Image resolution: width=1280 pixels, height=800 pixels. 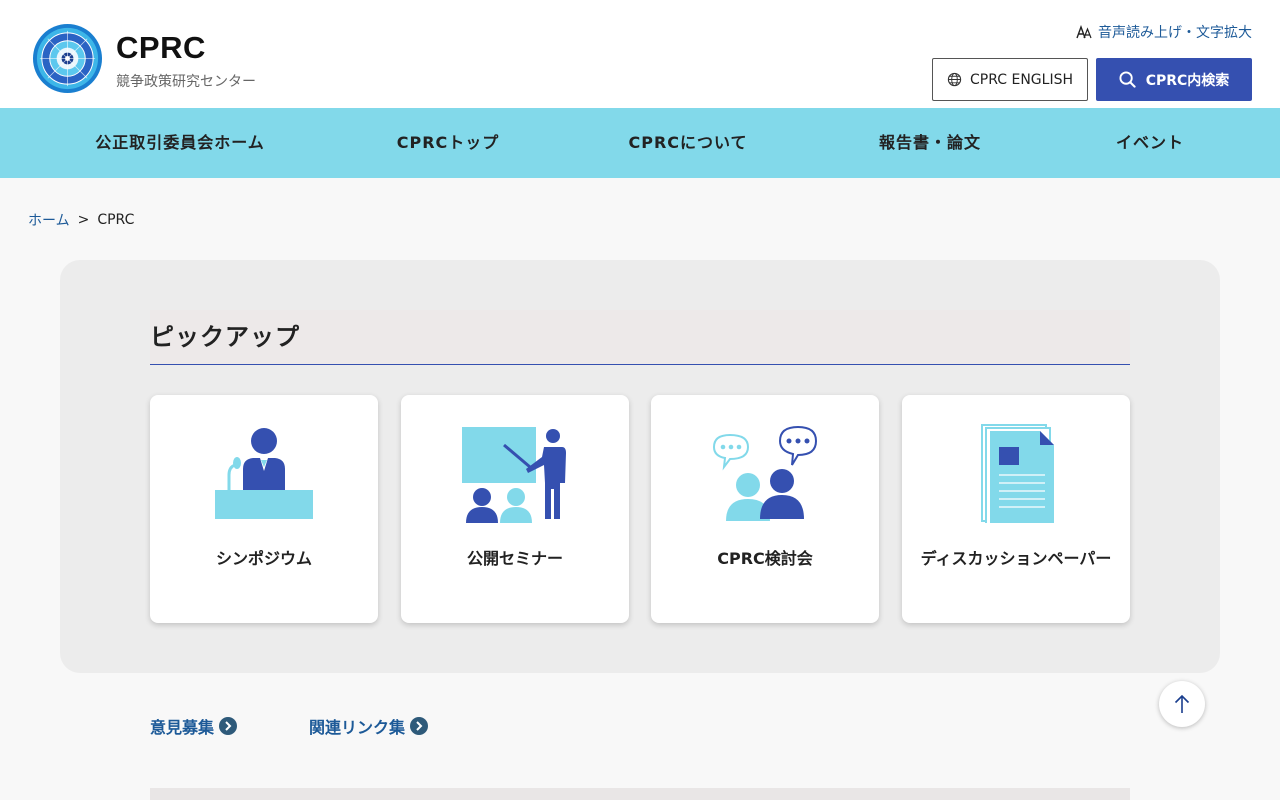 I want to click on pickup-heading: ピックアップ, so click(x=640, y=337).